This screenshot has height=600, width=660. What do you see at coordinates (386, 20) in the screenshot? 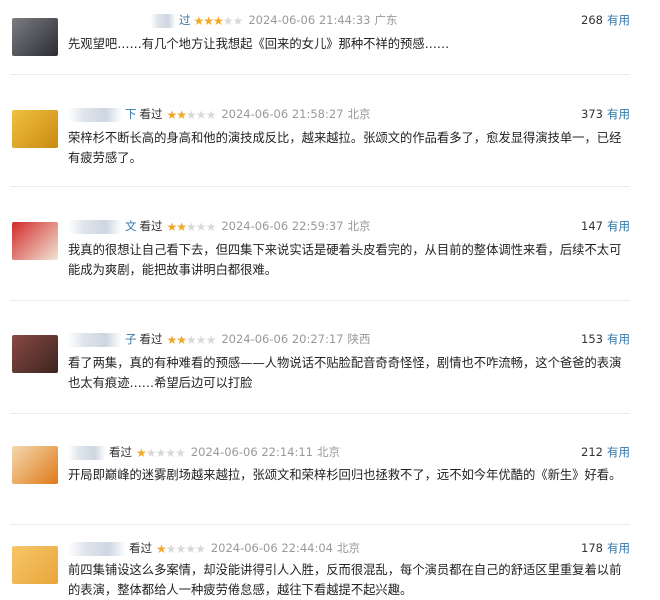
I see `review-location: 广东` at bounding box center [386, 20].